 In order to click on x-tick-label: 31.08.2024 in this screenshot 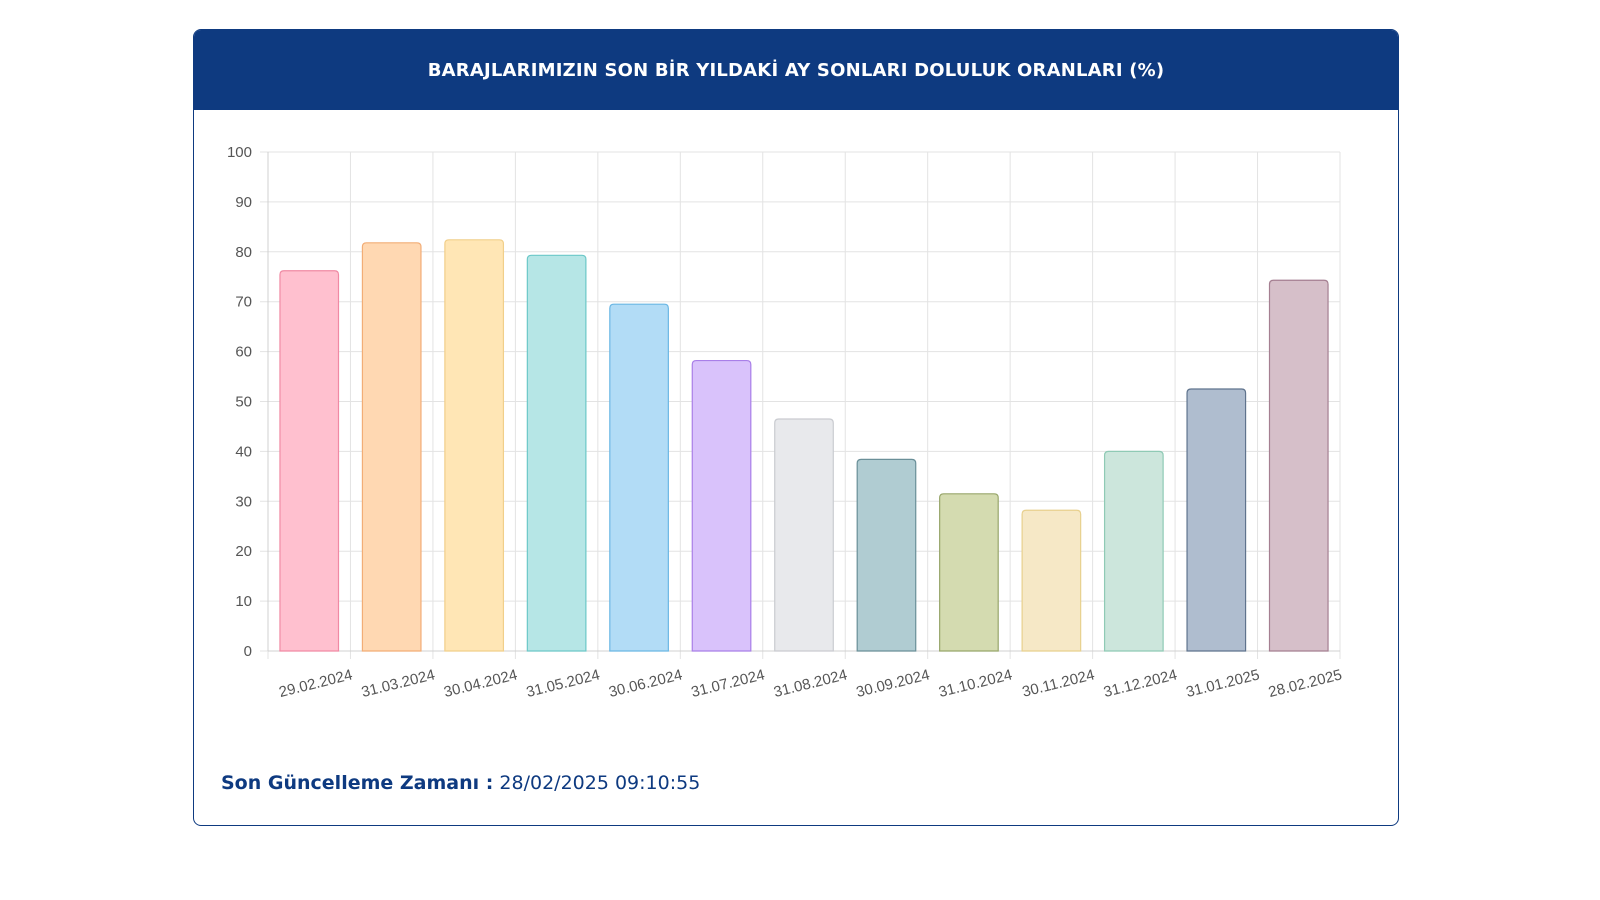, I will do `click(810, 683)`.